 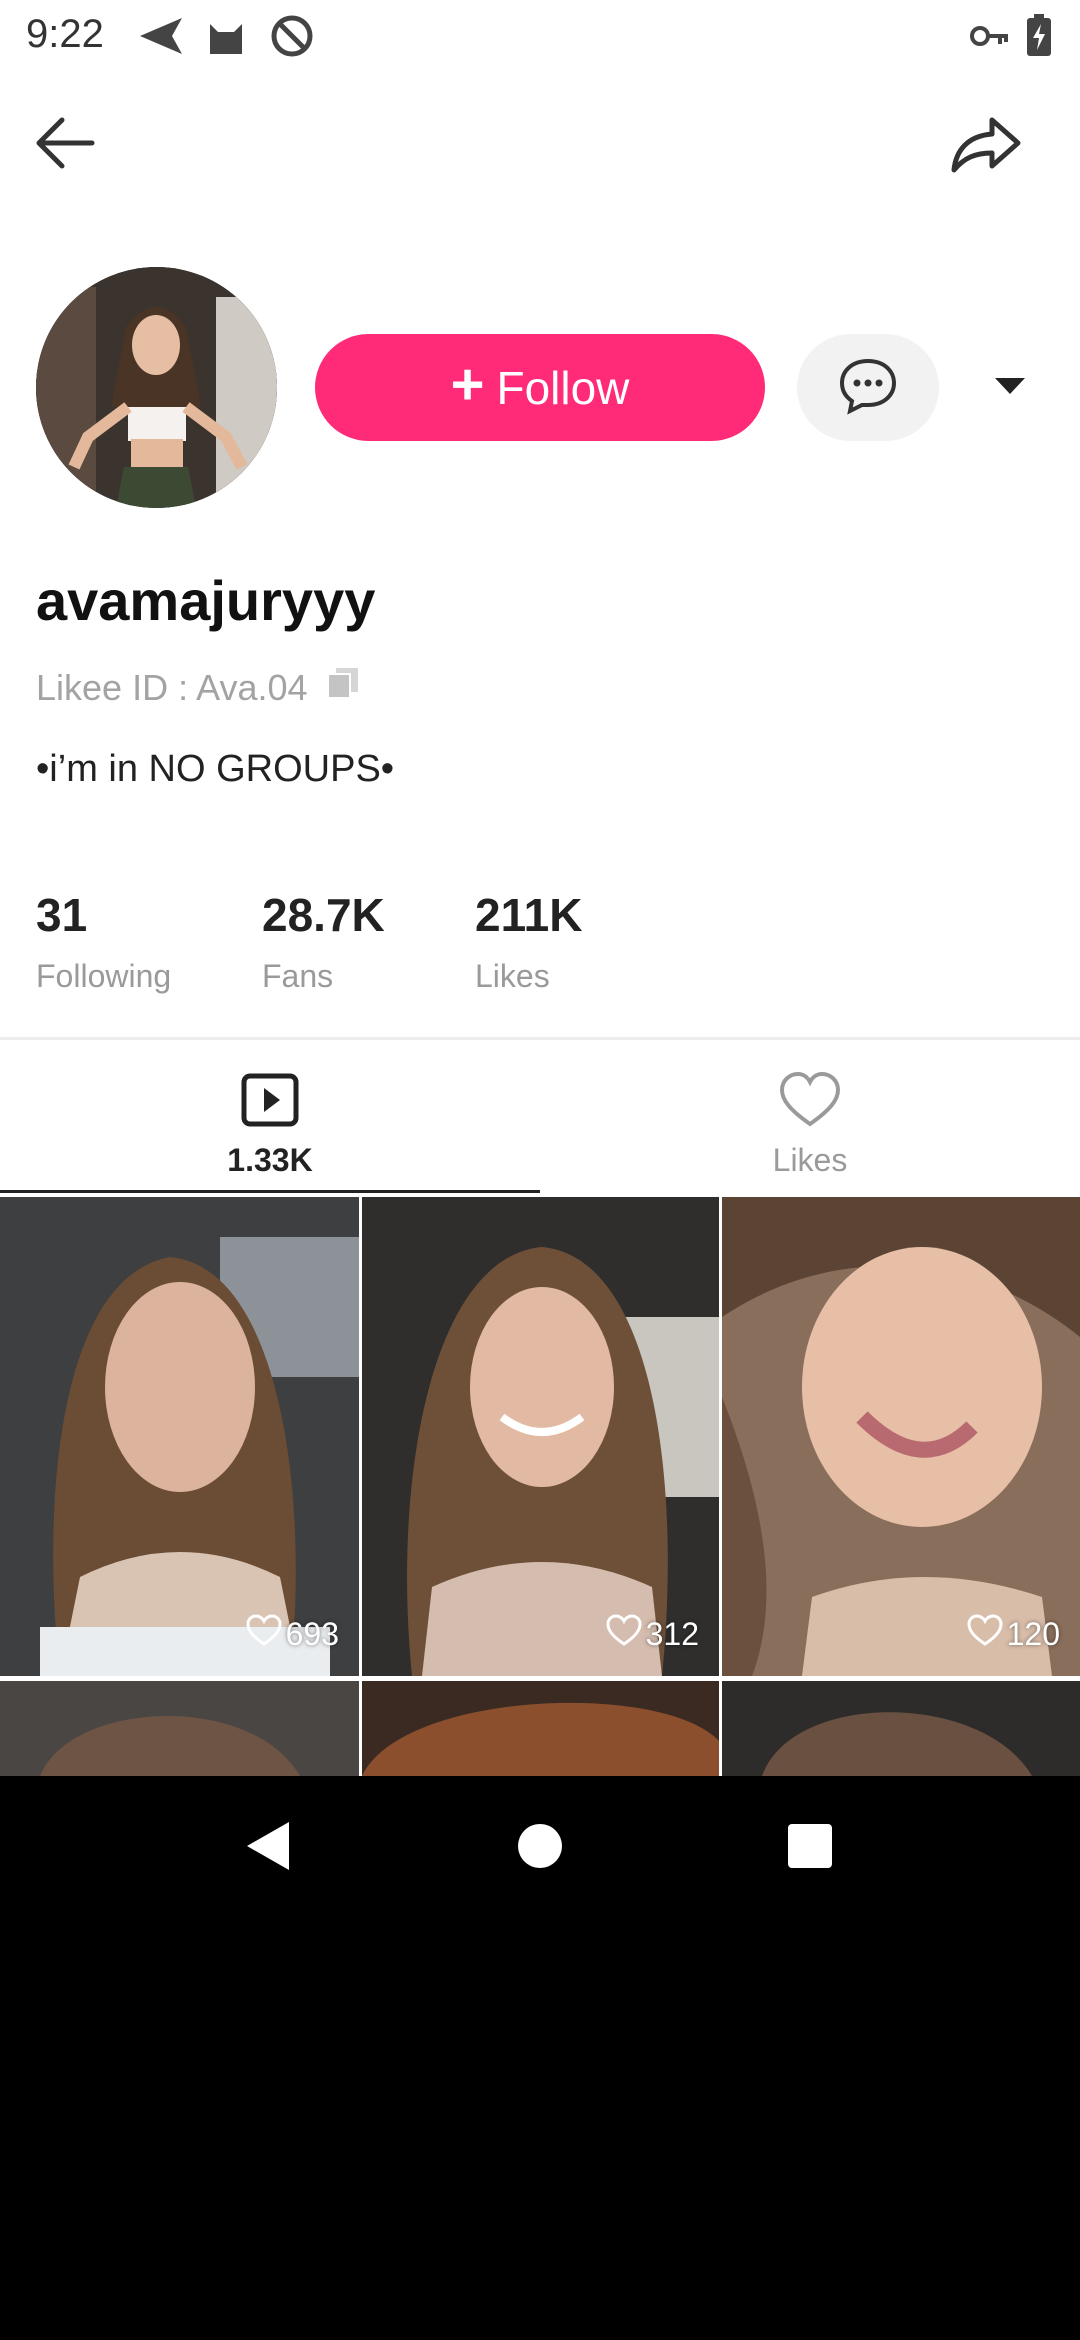 I want to click on stat-fans: 28.7K Fans, so click(x=323, y=941).